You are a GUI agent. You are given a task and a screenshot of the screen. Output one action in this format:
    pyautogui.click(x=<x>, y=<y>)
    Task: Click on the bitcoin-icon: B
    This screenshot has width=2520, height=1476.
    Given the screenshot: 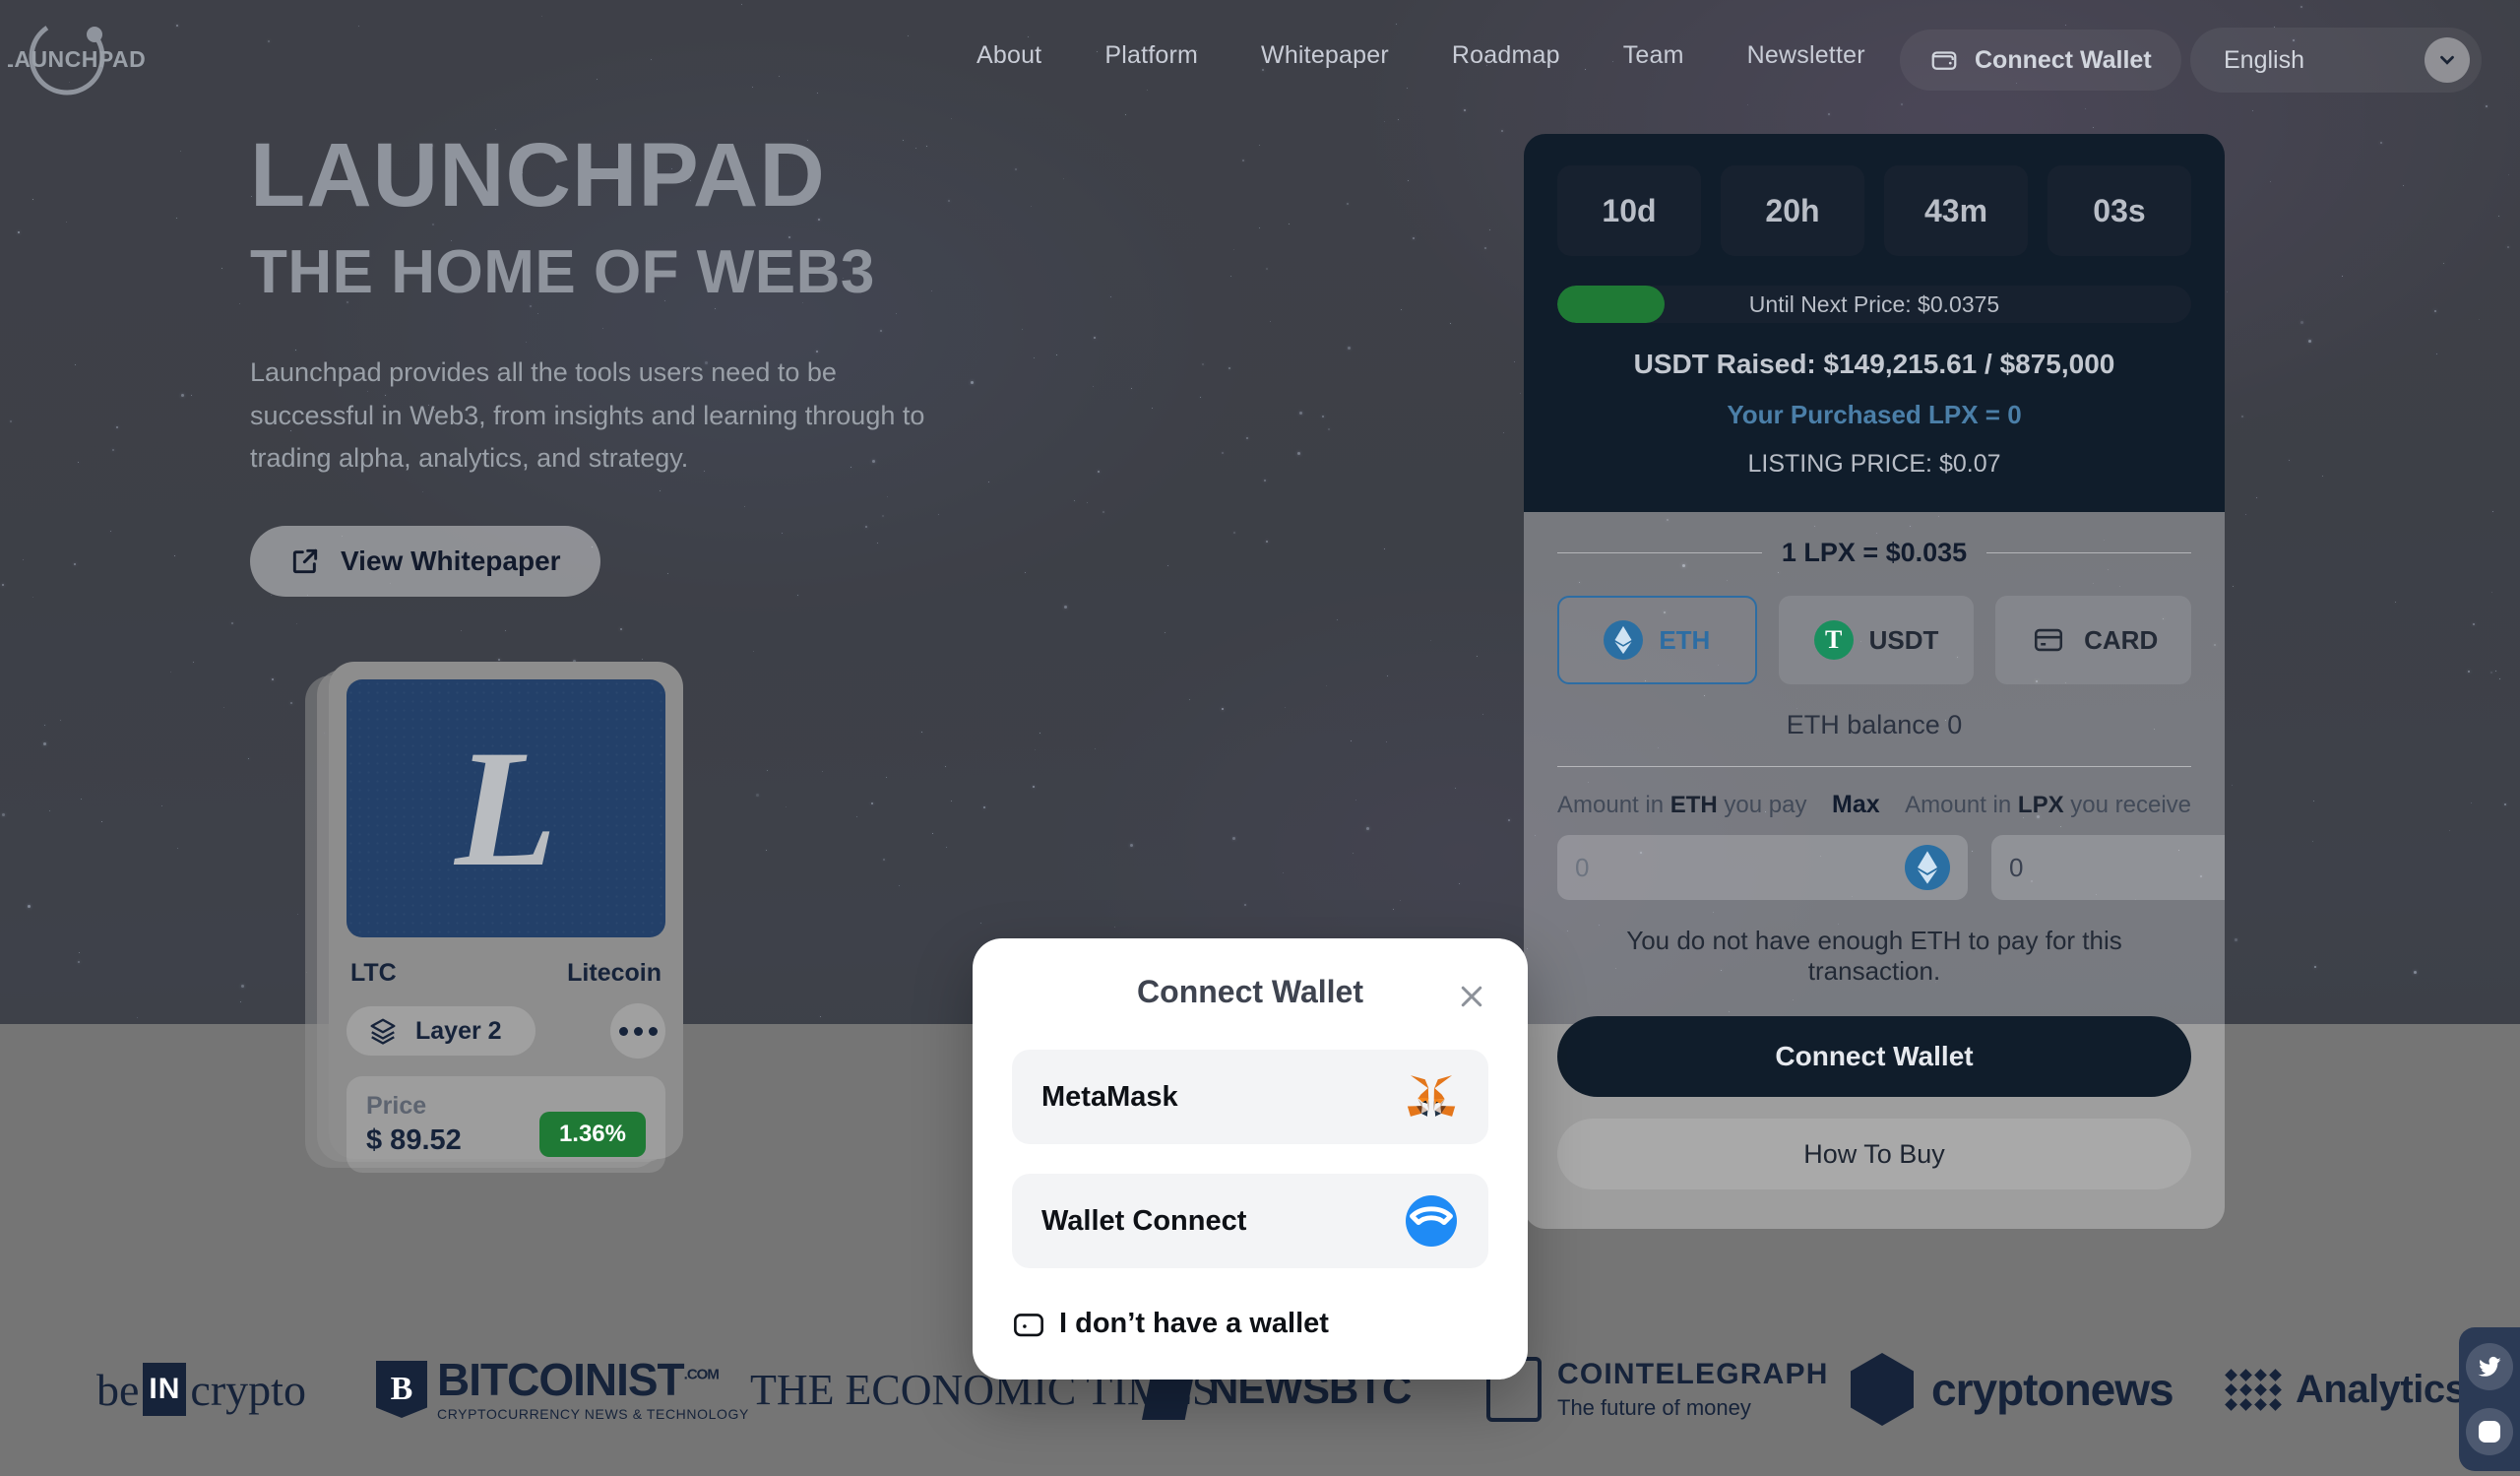 What is the action you would take?
    pyautogui.click(x=401, y=1389)
    